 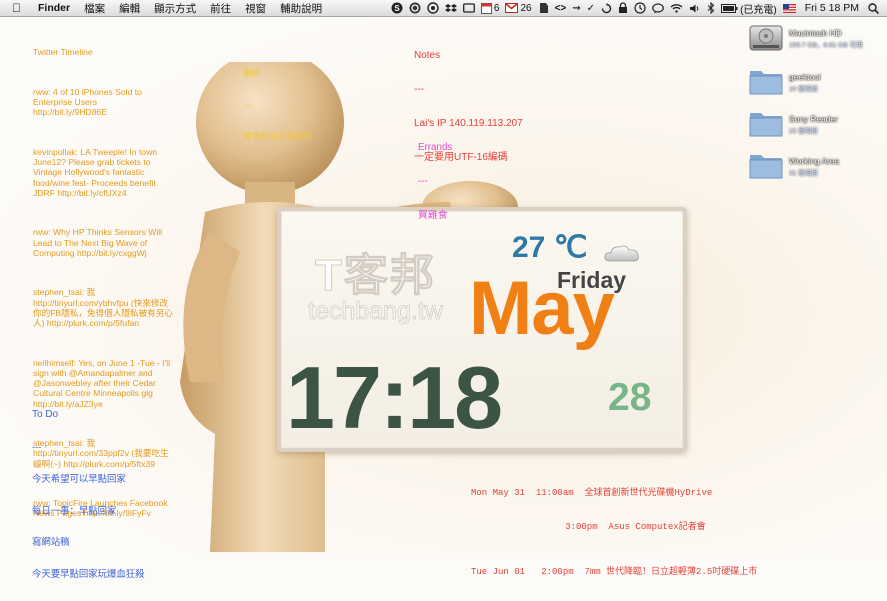 I want to click on lock-icon, so click(x=623, y=8).